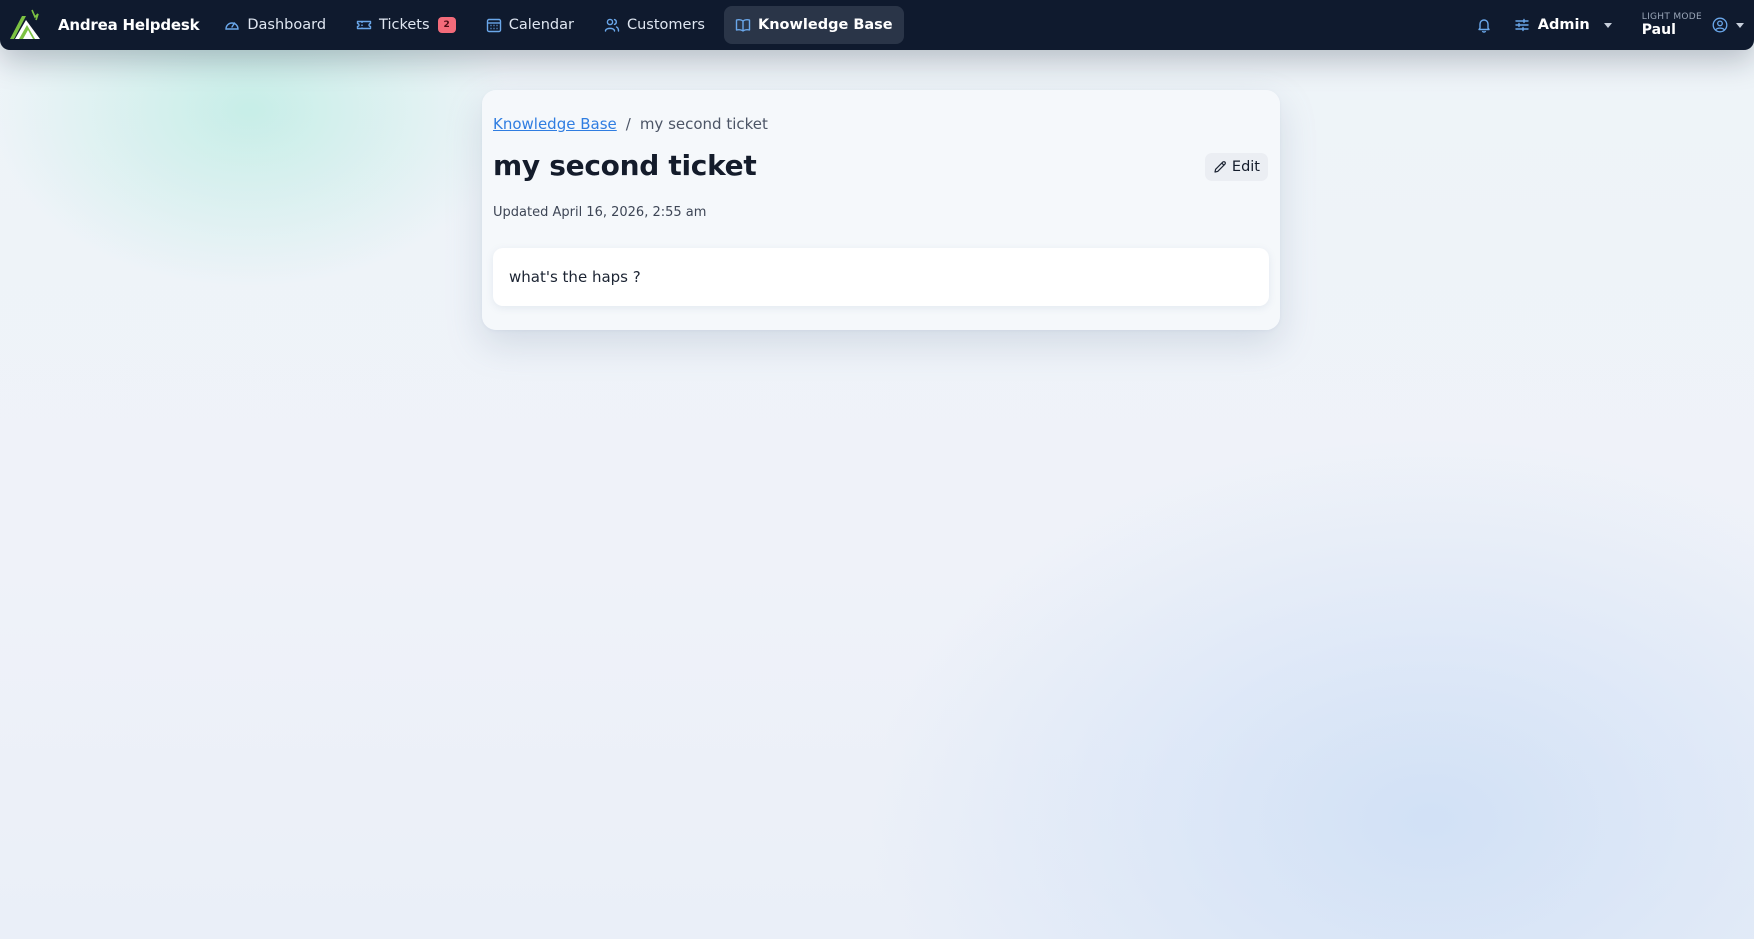 Image resolution: width=1754 pixels, height=939 pixels. I want to click on nav-item-customers: Customers, so click(654, 25).